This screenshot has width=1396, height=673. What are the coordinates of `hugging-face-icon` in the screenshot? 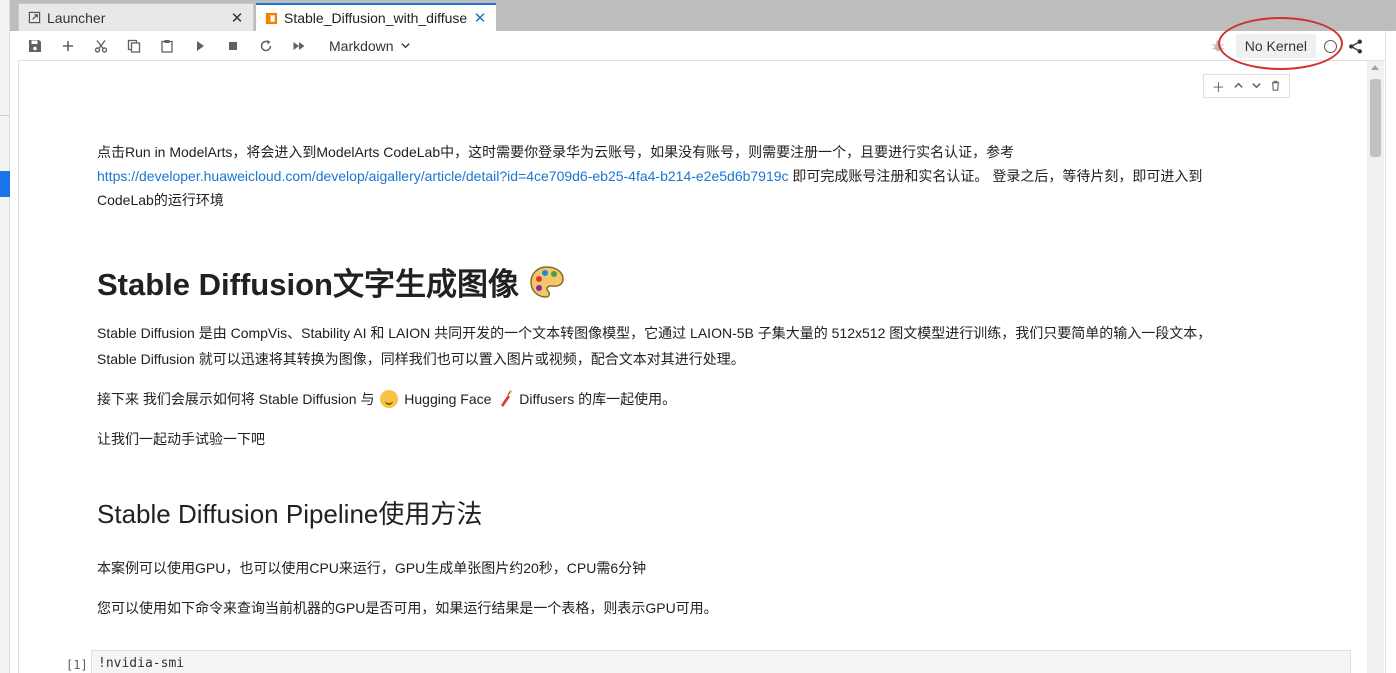 It's located at (389, 399).